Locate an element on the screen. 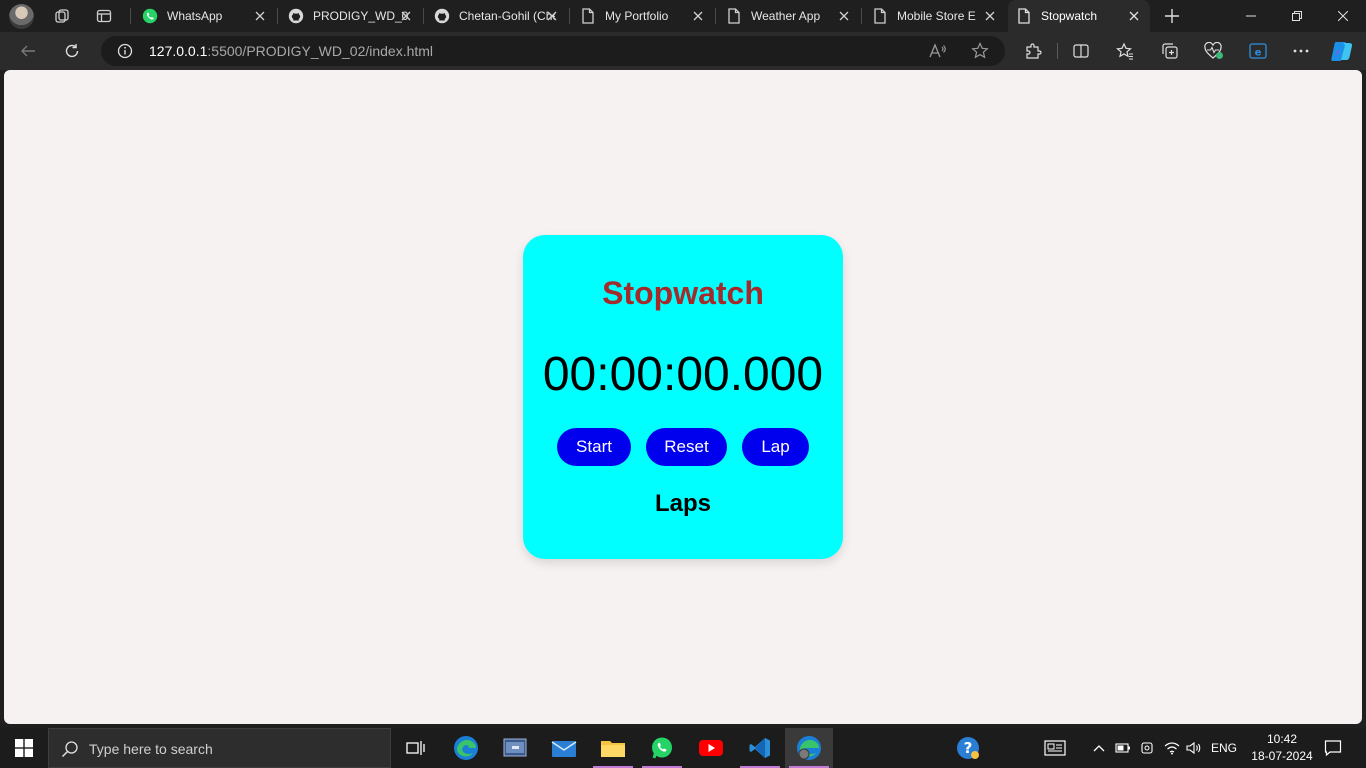  tab-mobile-store: Mobile Store E is located at coordinates (935, 16).